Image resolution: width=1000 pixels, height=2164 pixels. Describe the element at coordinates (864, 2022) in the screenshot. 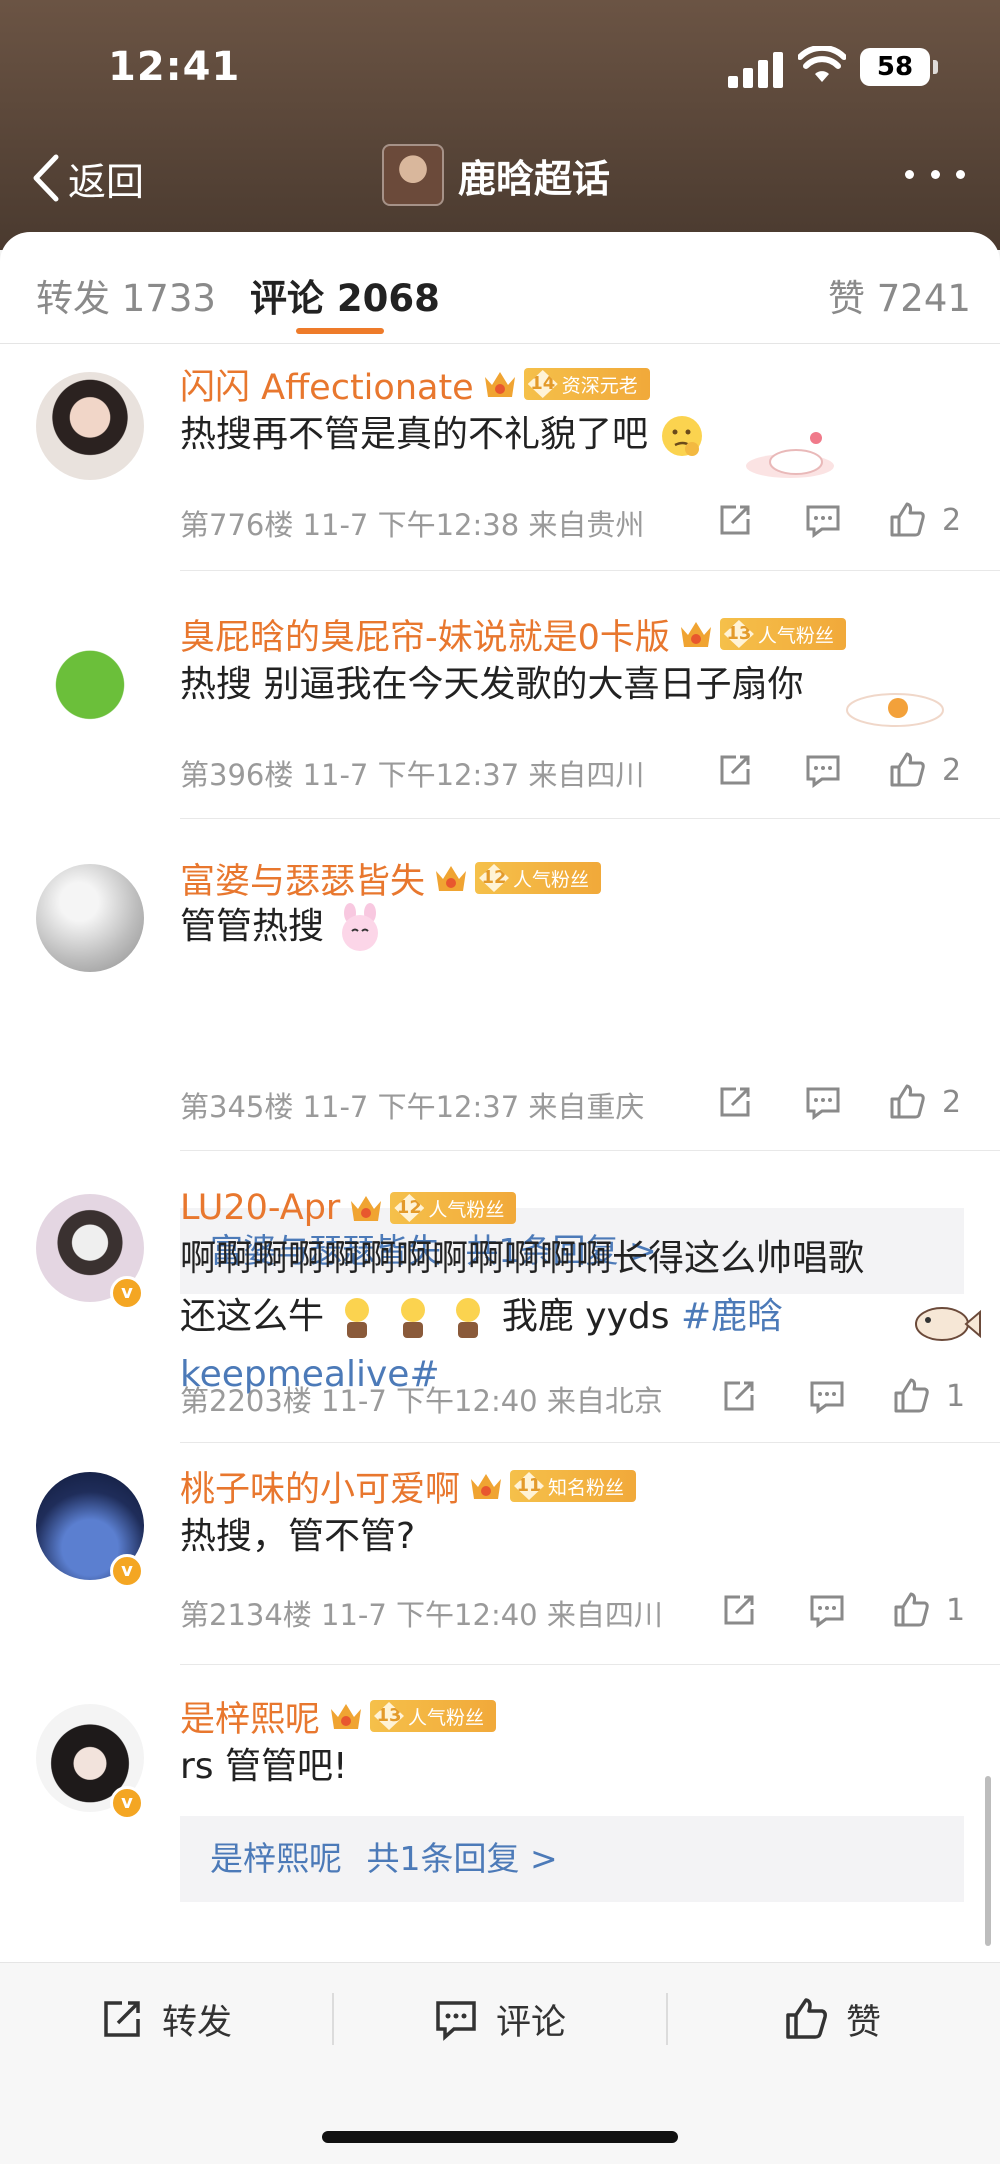

I see `like-label: 赞` at that location.